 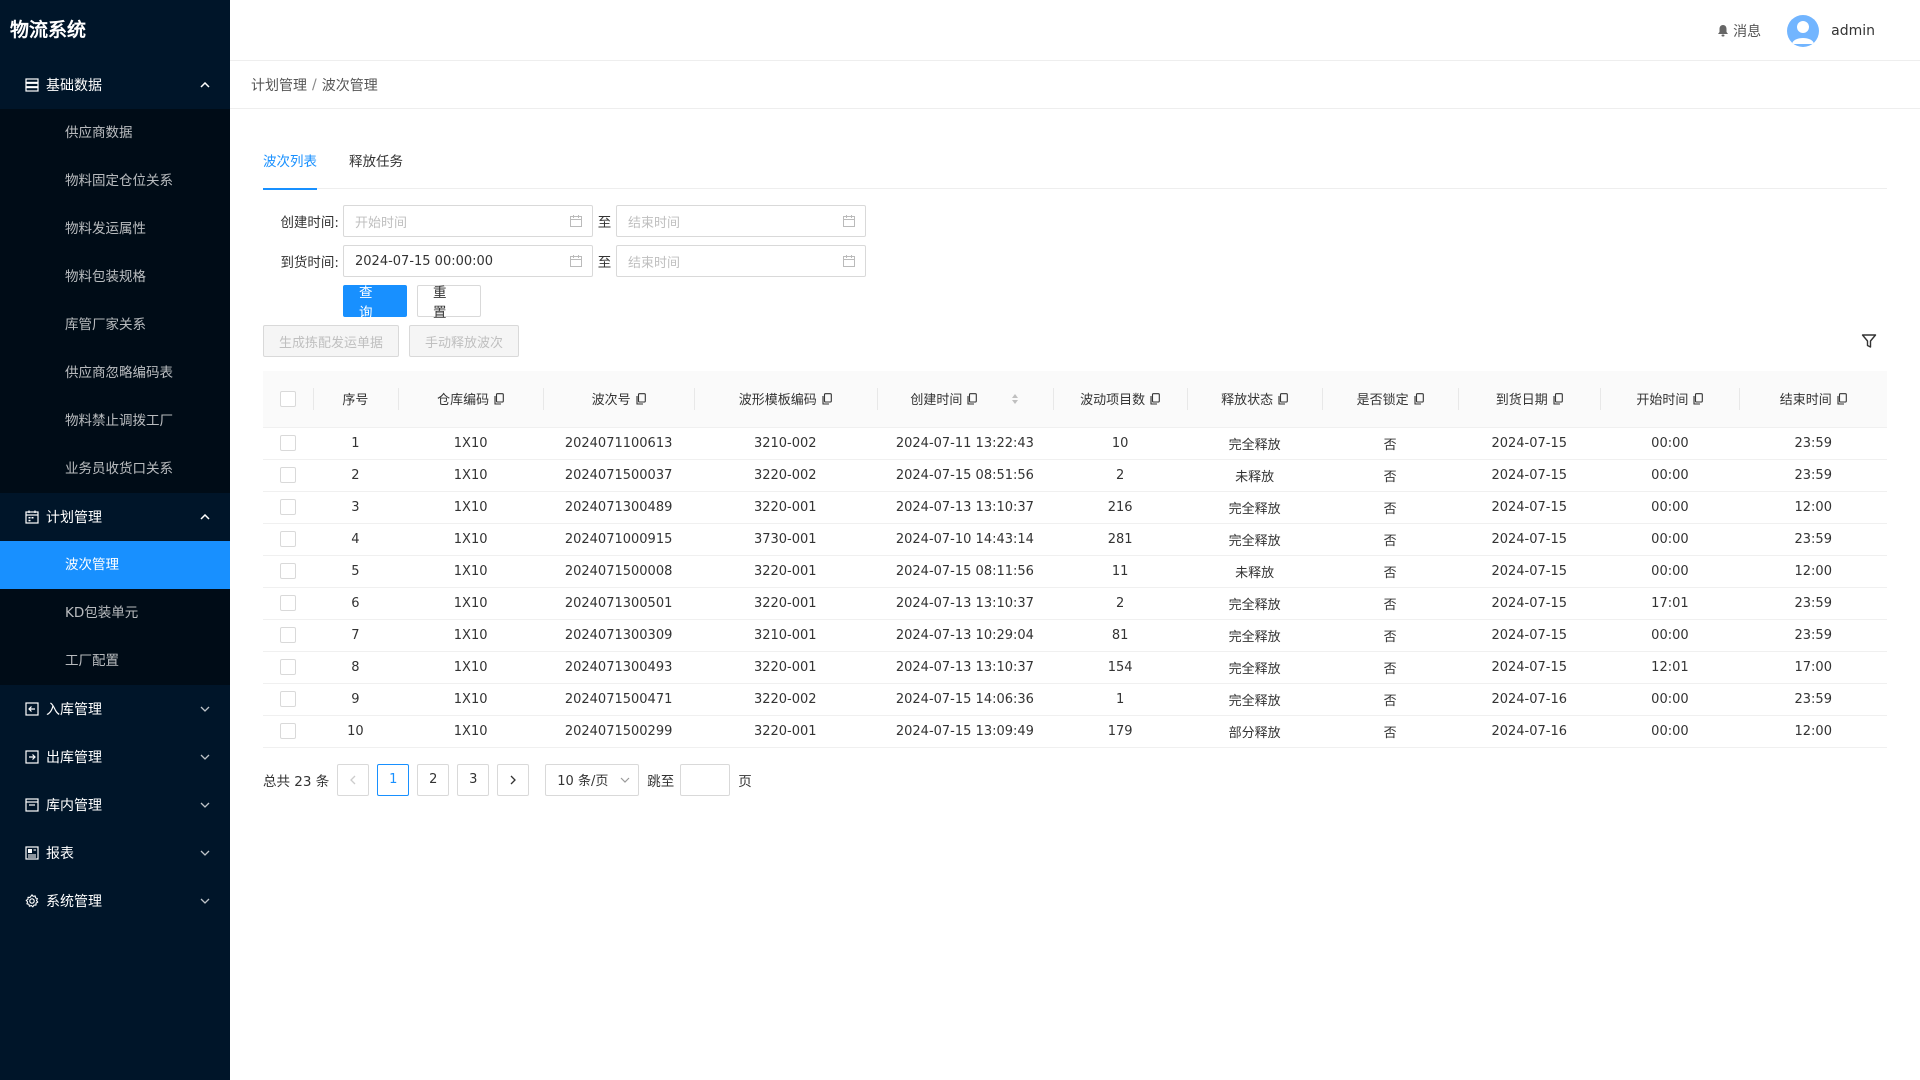 What do you see at coordinates (1529, 699) in the screenshot?
I see `table-cell: 2024-07-16` at bounding box center [1529, 699].